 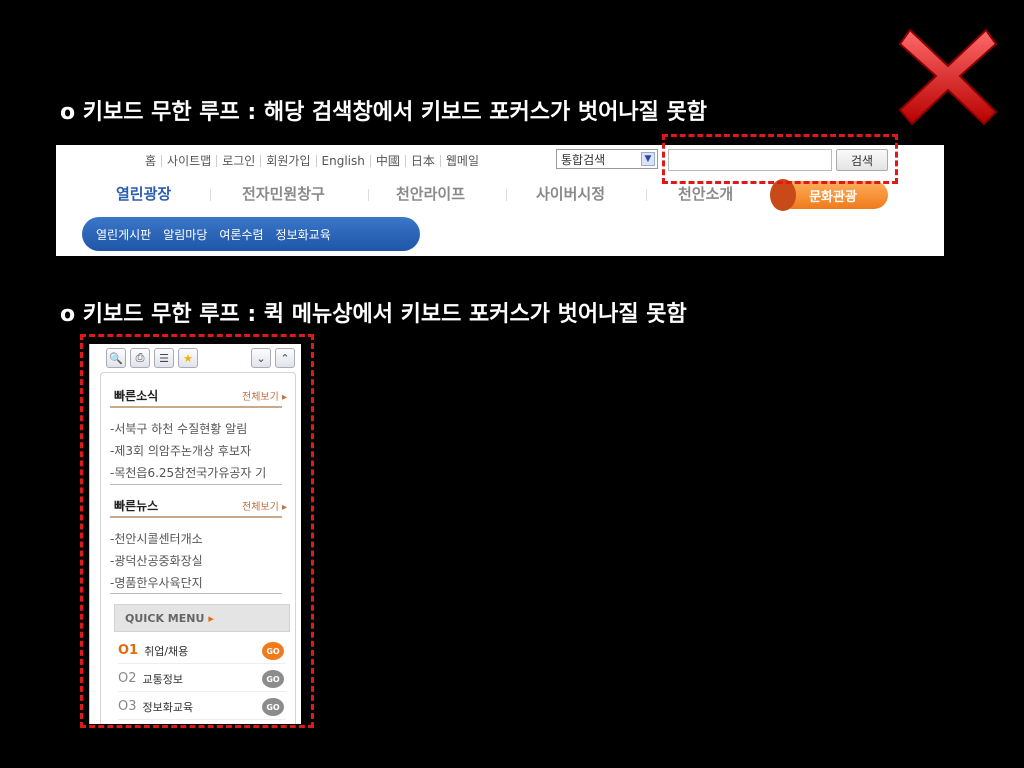 What do you see at coordinates (239, 161) in the screenshot?
I see `util-link-login: 로그인` at bounding box center [239, 161].